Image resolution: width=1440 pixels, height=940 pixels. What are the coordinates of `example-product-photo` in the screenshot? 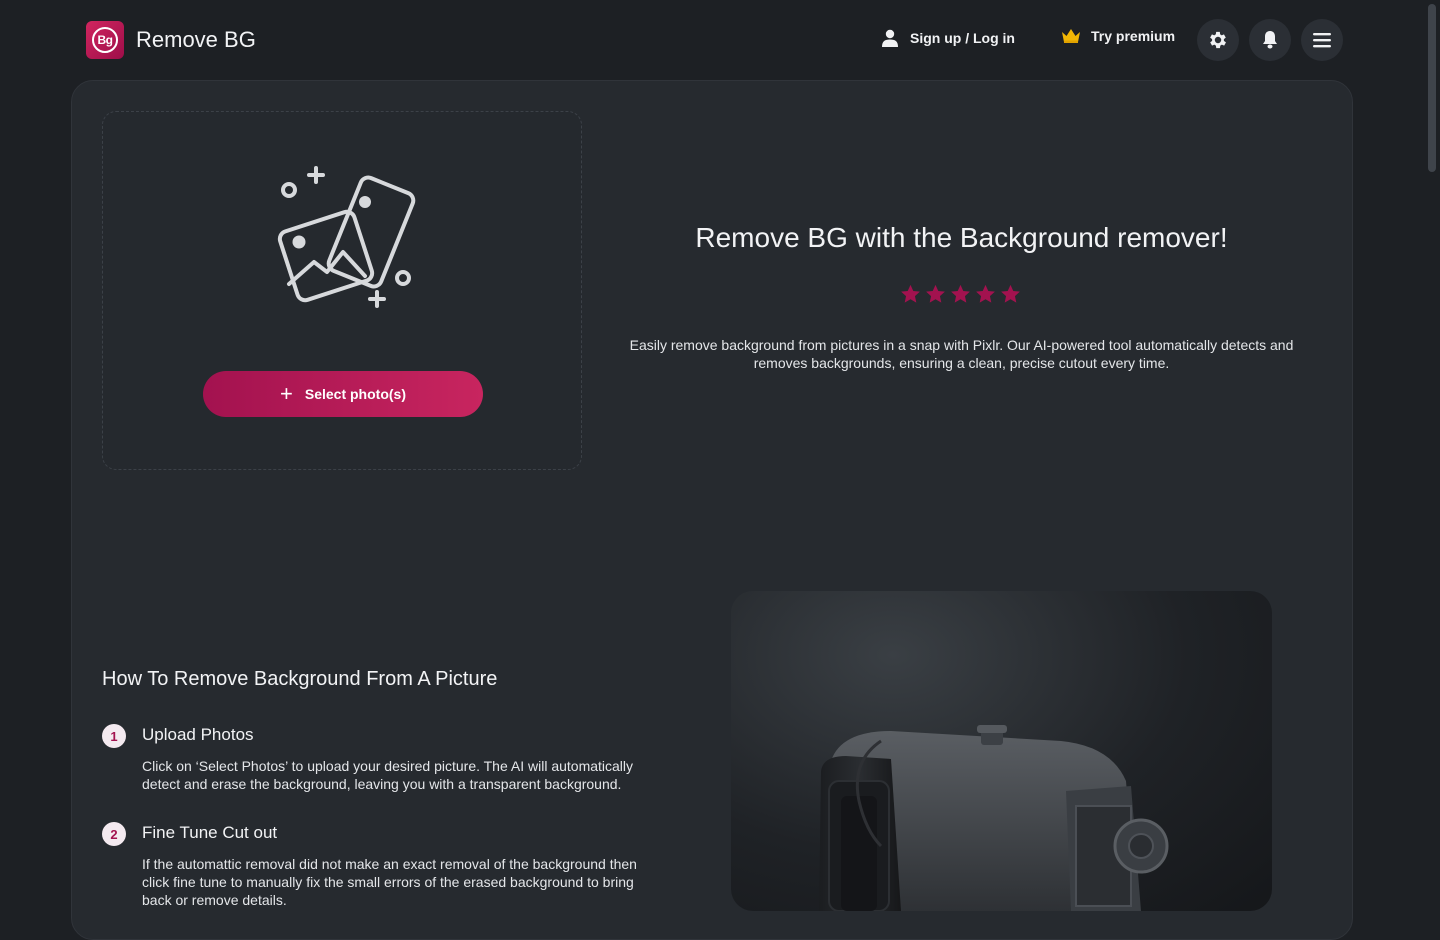 It's located at (1001, 751).